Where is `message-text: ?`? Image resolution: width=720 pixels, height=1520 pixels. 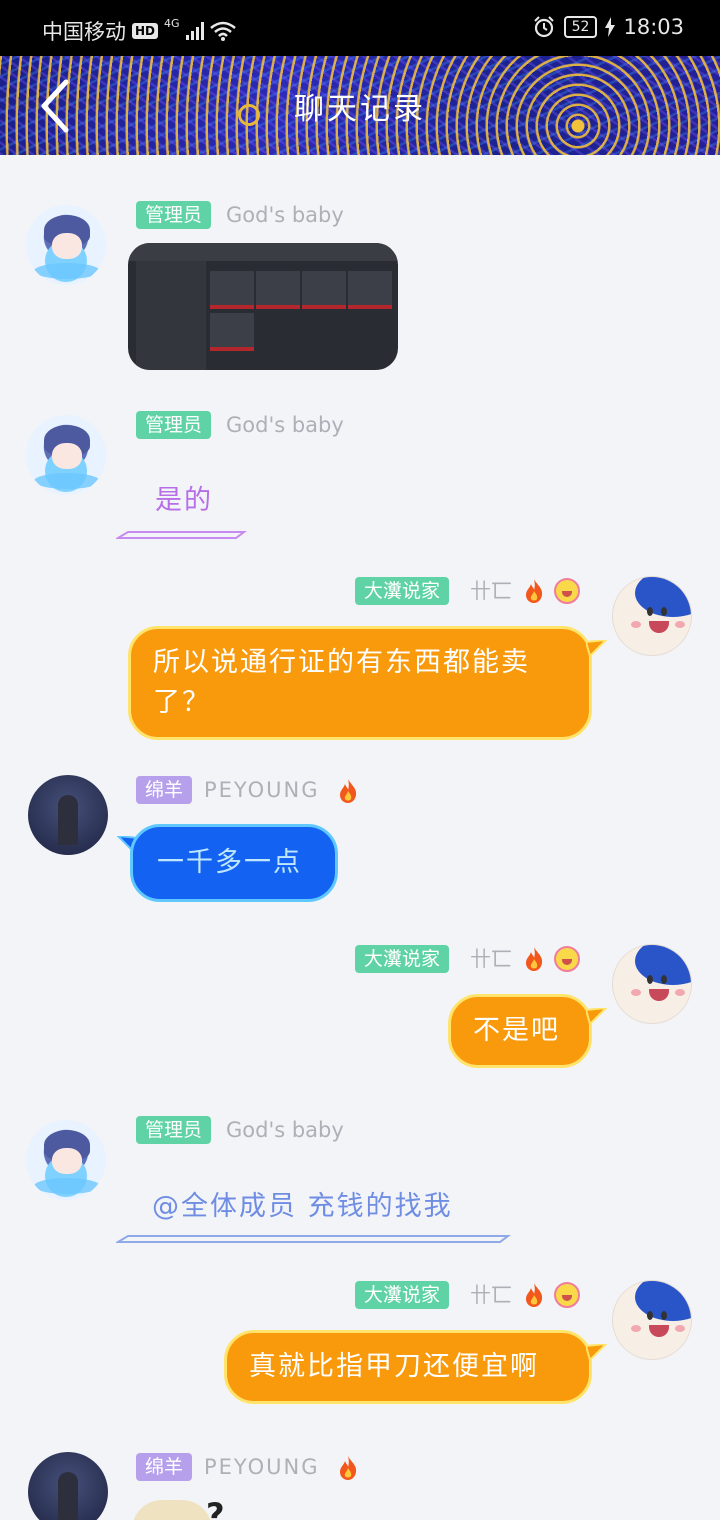
message-text: ? is located at coordinates (215, 1508).